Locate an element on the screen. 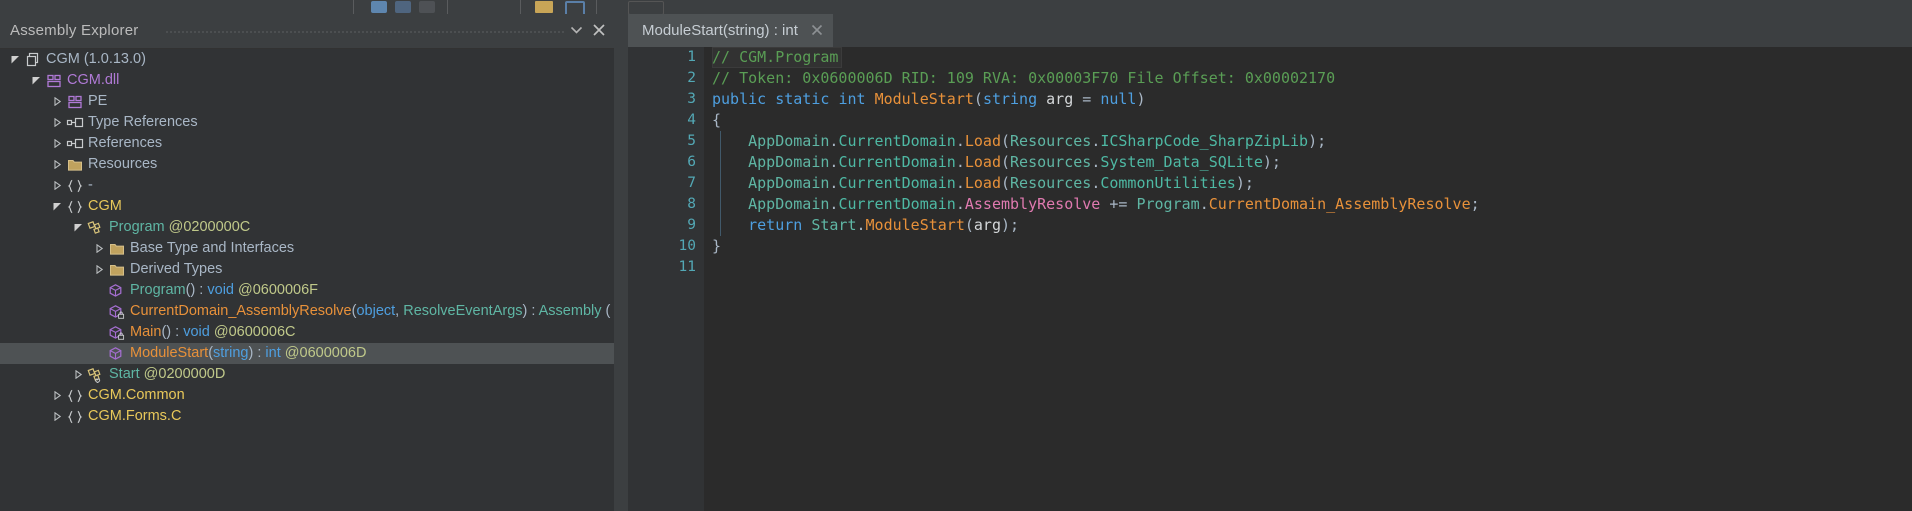  tree-row: CGM.Forms.C is located at coordinates (307, 416).